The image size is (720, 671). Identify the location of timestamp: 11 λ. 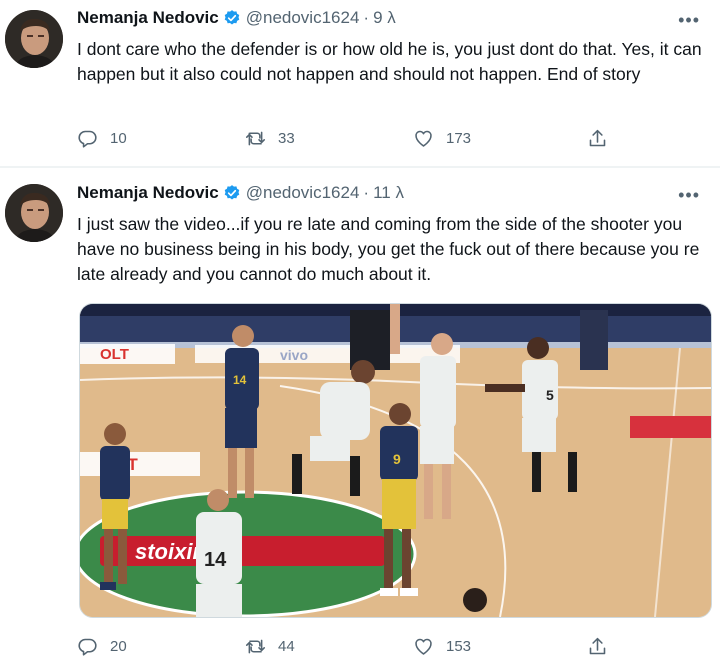
(388, 193).